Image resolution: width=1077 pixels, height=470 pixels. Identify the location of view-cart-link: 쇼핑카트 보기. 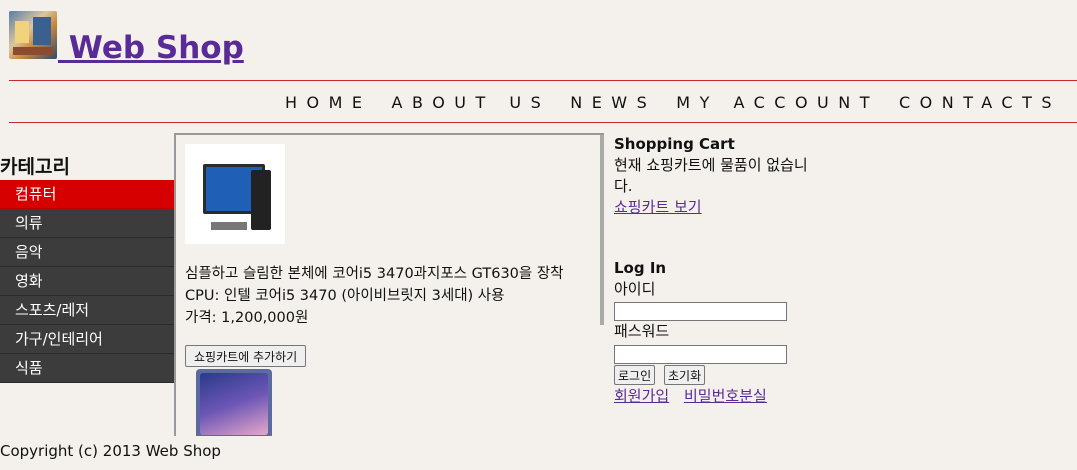
(658, 207).